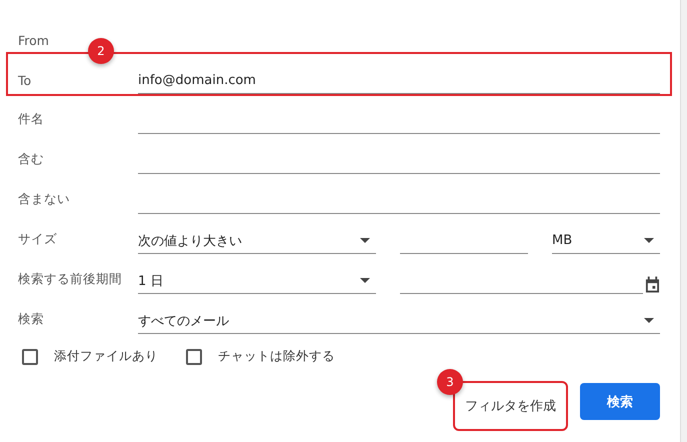 Image resolution: width=687 pixels, height=442 pixels. Describe the element at coordinates (31, 319) in the screenshot. I see `field-label: 検索` at that location.